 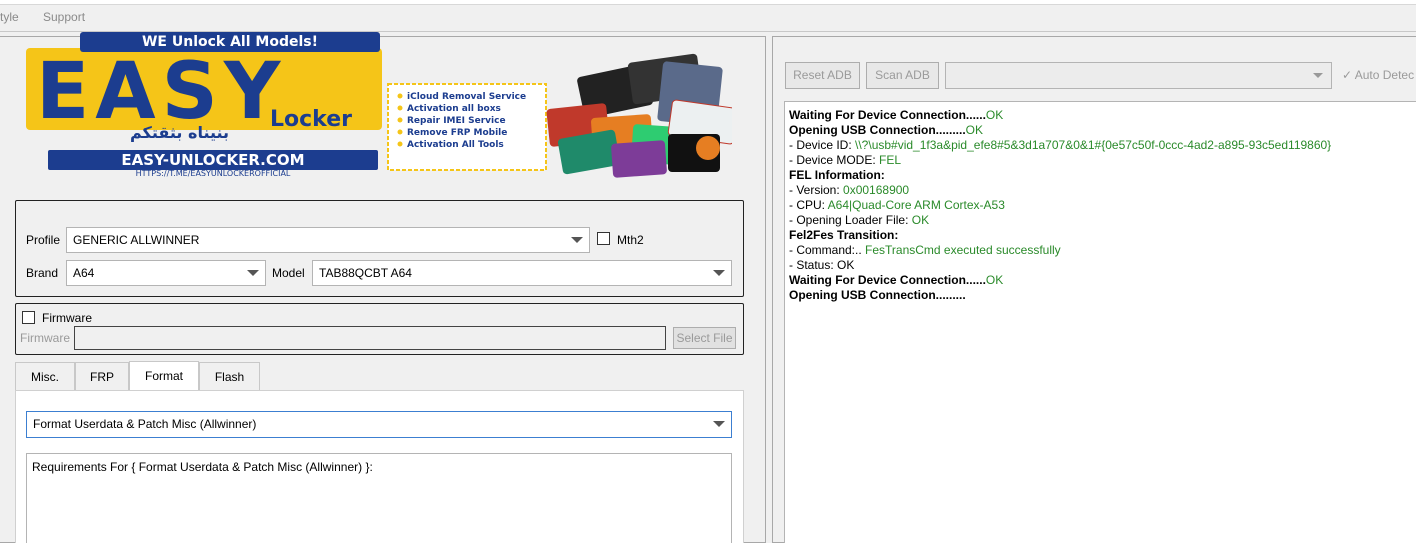 What do you see at coordinates (457, 133) in the screenshot?
I see `service-item: Remove FRP Mobile` at bounding box center [457, 133].